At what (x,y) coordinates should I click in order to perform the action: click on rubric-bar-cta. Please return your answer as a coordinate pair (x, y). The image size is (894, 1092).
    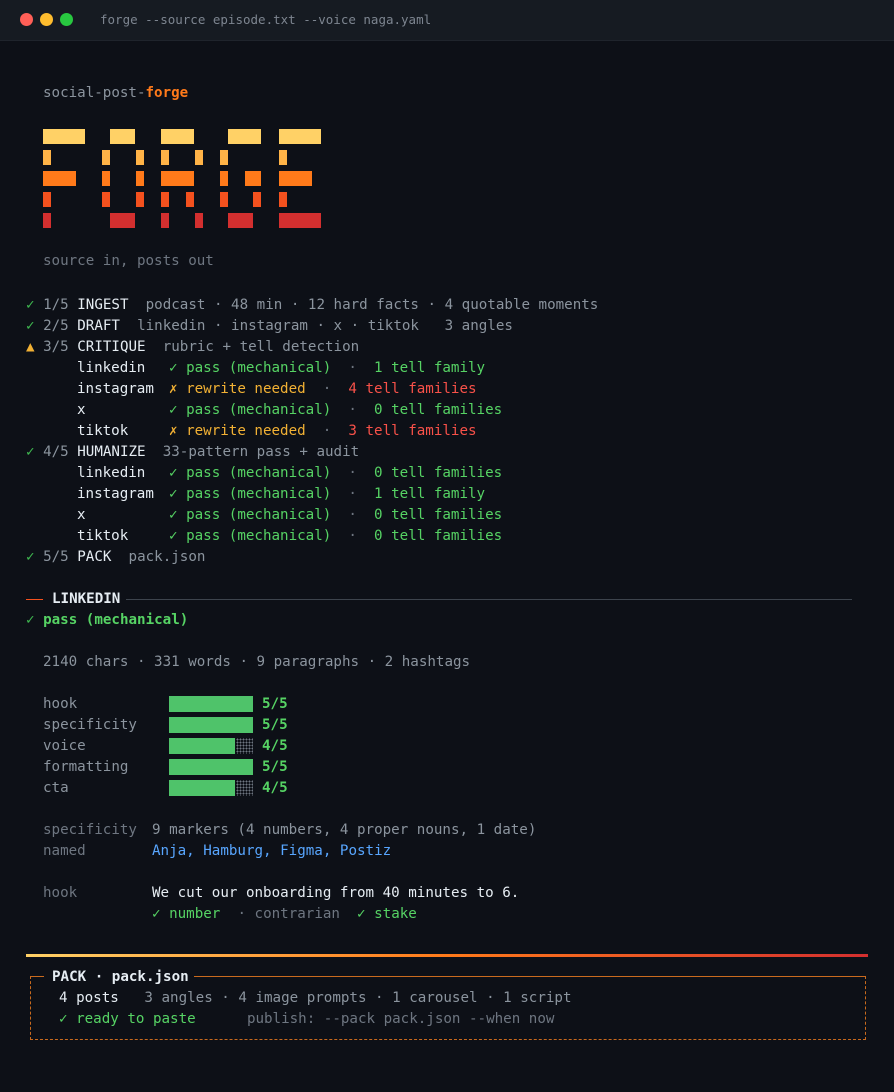
    Looking at the image, I should click on (211, 788).